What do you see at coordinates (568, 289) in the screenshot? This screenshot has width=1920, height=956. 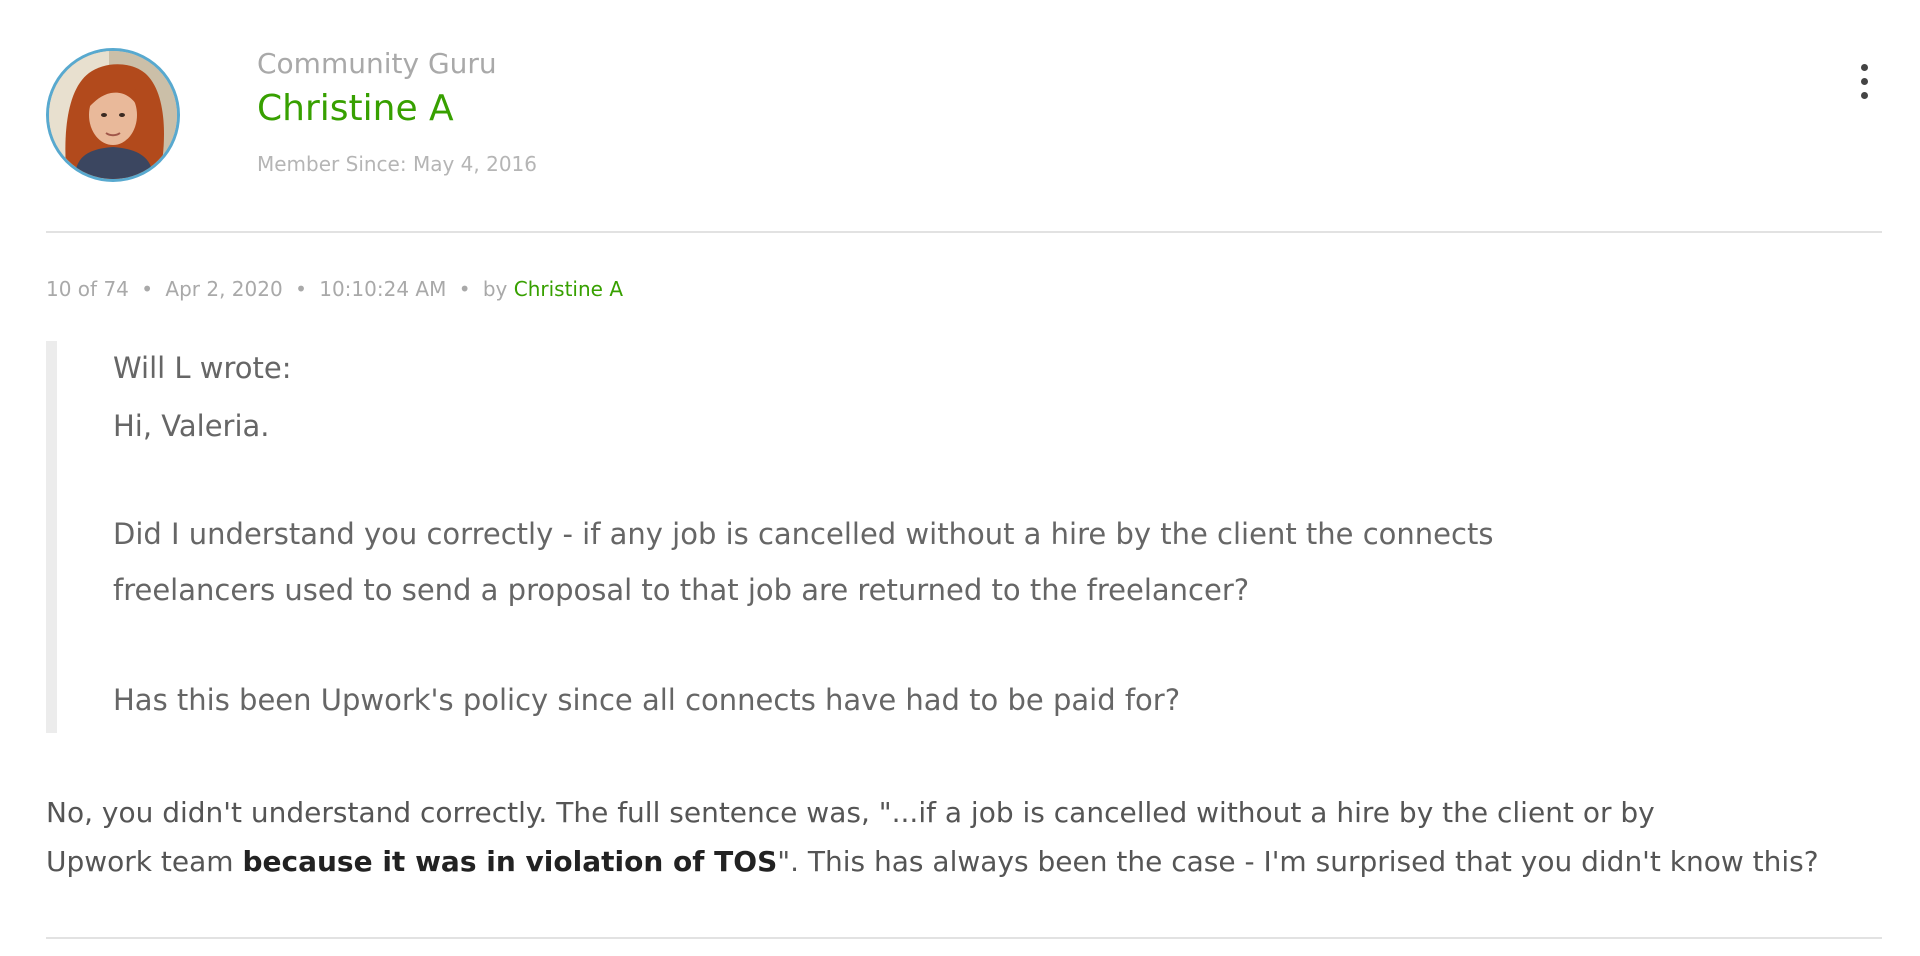 I see `post-author-link: Christine A` at bounding box center [568, 289].